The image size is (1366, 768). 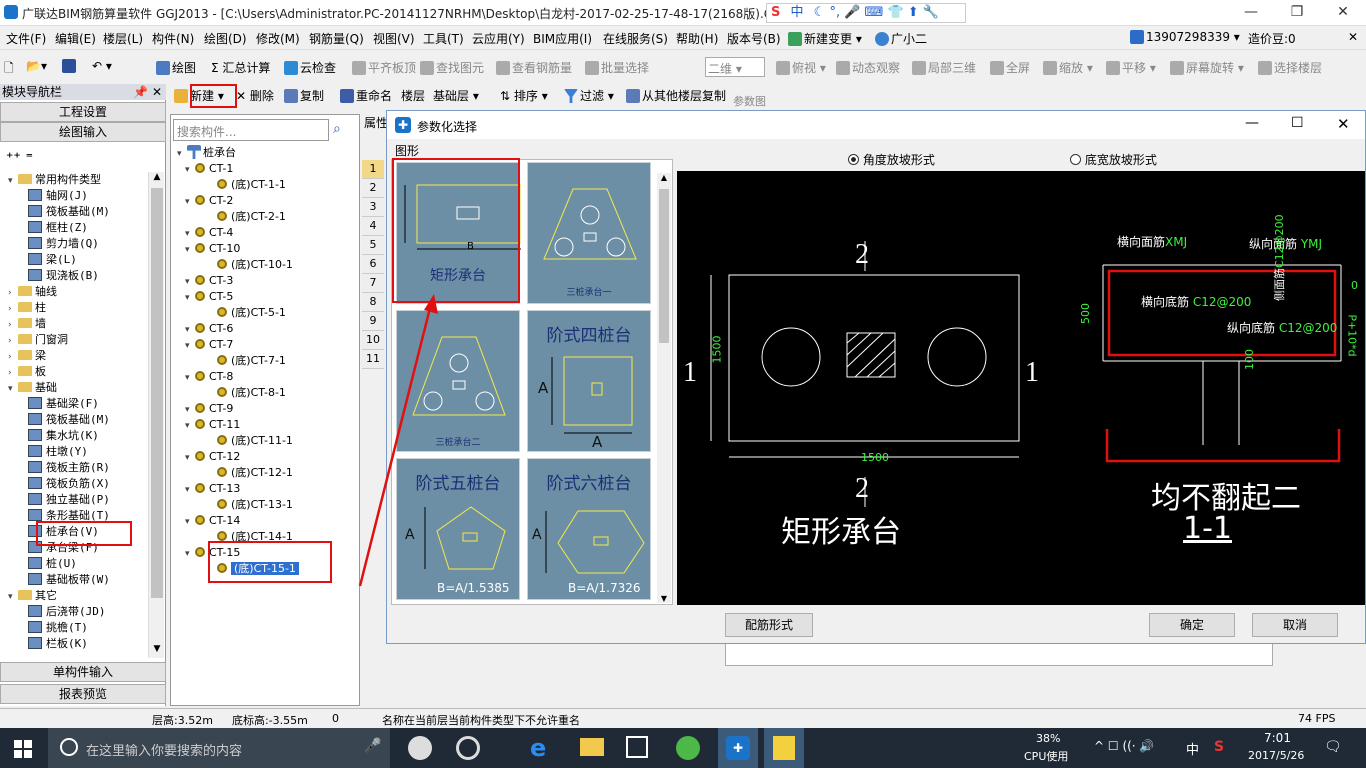 What do you see at coordinates (1207, 67) in the screenshot?
I see `screen-rotate-button: 屏幕旋转 ▾` at bounding box center [1207, 67].